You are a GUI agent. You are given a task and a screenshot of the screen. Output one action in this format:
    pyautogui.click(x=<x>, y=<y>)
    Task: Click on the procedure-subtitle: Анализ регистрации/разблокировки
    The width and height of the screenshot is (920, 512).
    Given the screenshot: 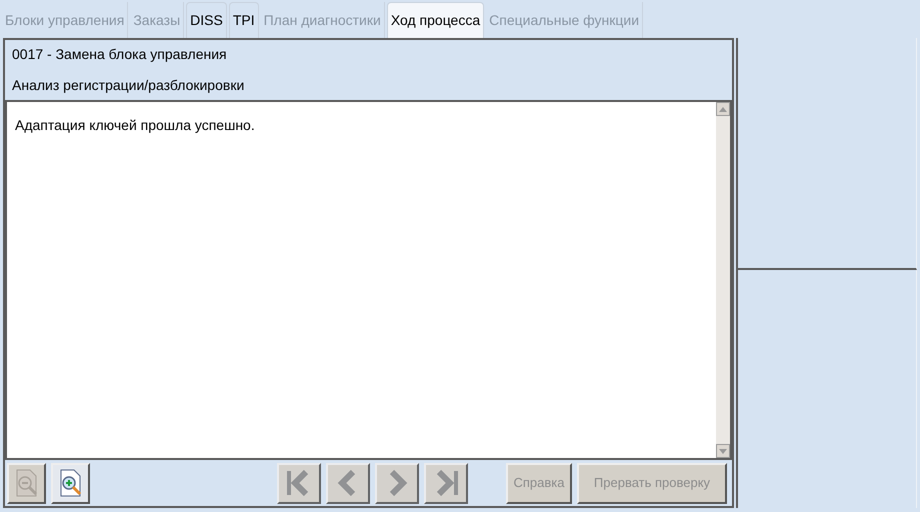 What is the action you would take?
    pyautogui.click(x=129, y=85)
    